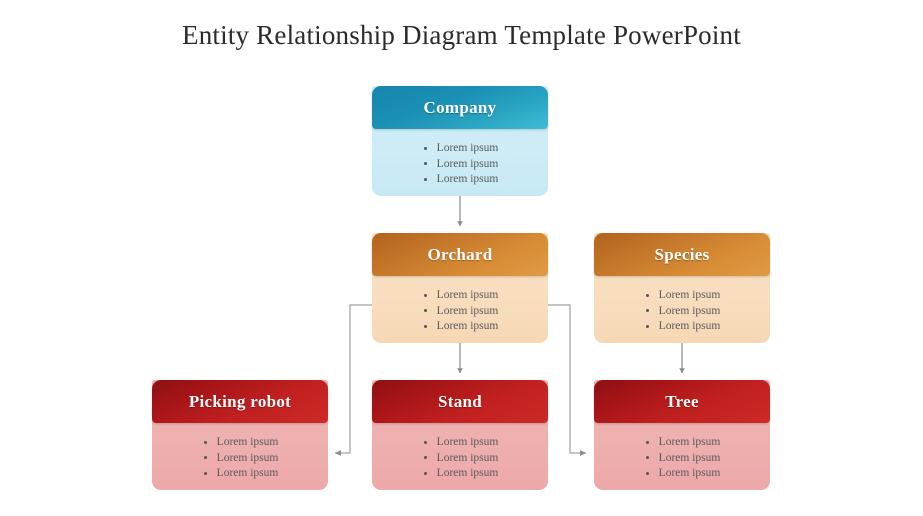 This screenshot has height=516, width=923. I want to click on entity-attribute-list-orchard: Lorem ipsum Lorem ipsum Lorem ipsum, so click(460, 306).